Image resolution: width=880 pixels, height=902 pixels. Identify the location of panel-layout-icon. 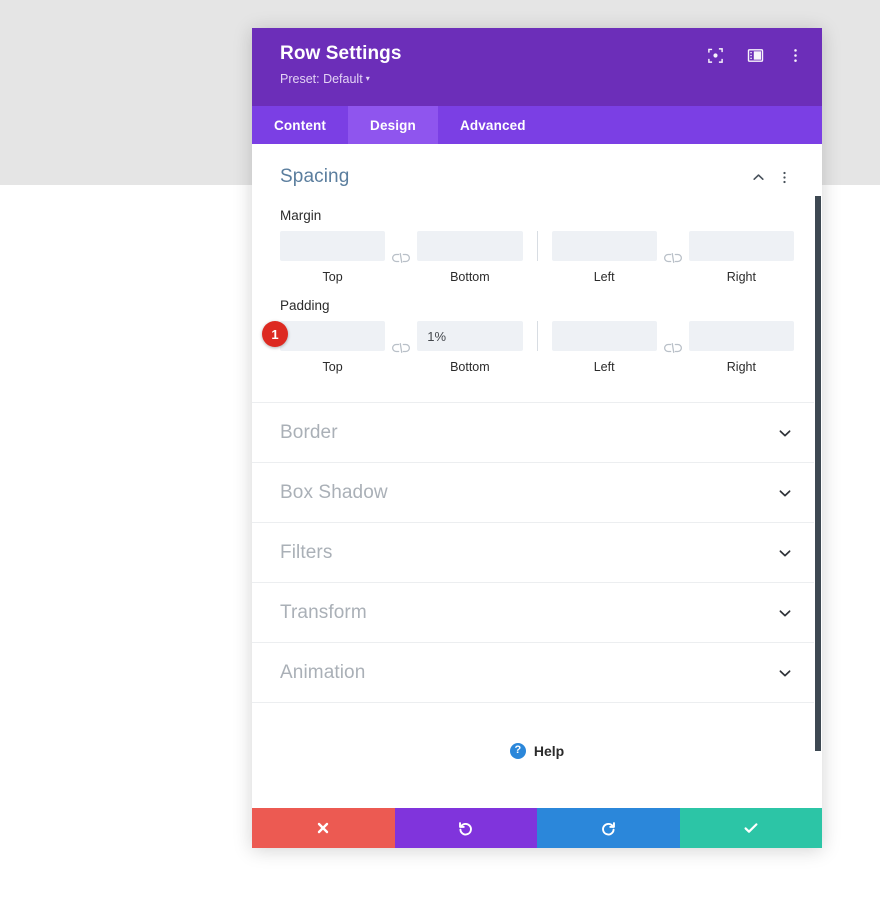
(755, 55).